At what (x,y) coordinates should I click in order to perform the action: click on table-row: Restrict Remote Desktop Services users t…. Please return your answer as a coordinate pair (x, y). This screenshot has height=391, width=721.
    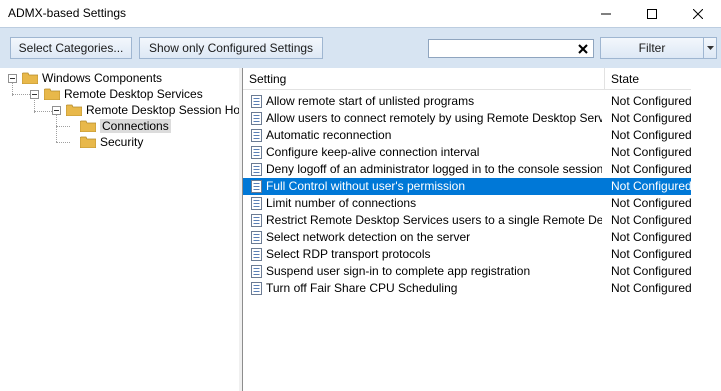
    Looking at the image, I should click on (467, 220).